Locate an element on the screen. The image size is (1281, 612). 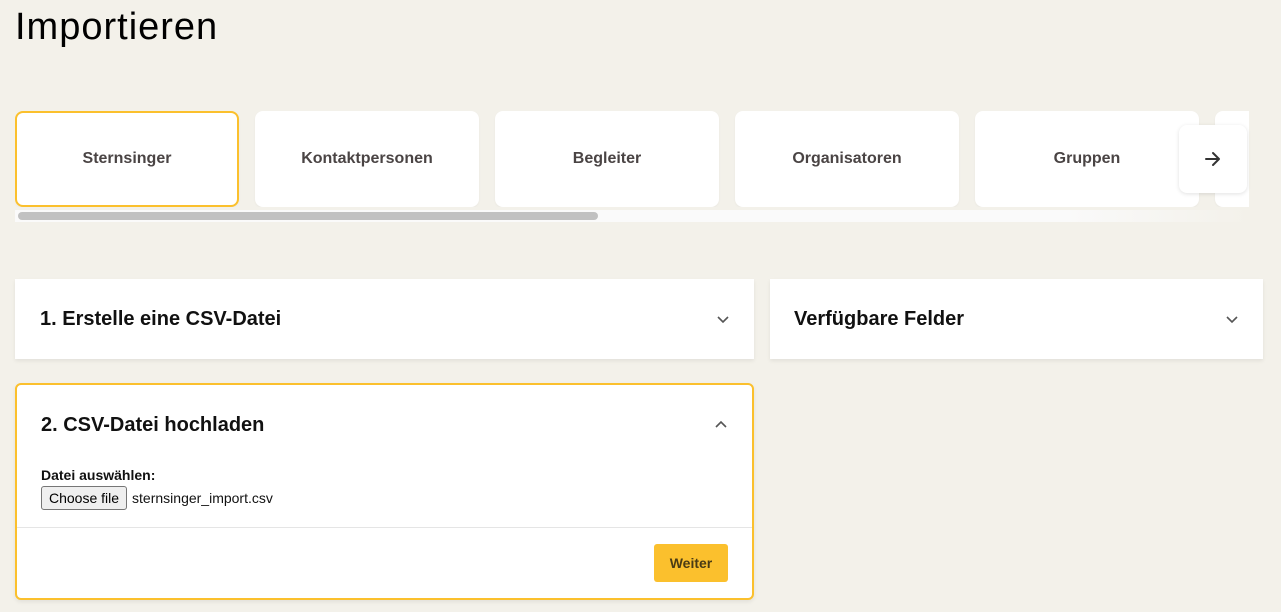
panel-title: Verfügbare Felder is located at coordinates (879, 318).